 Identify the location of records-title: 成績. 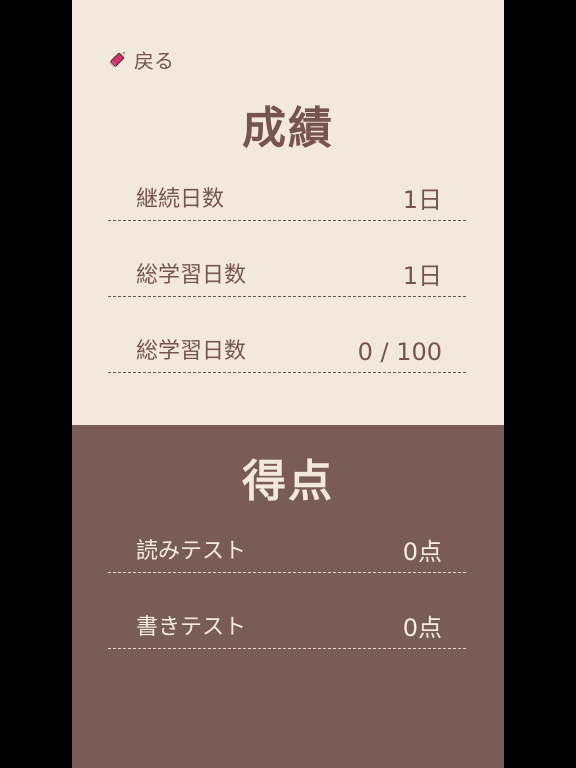
(288, 128).